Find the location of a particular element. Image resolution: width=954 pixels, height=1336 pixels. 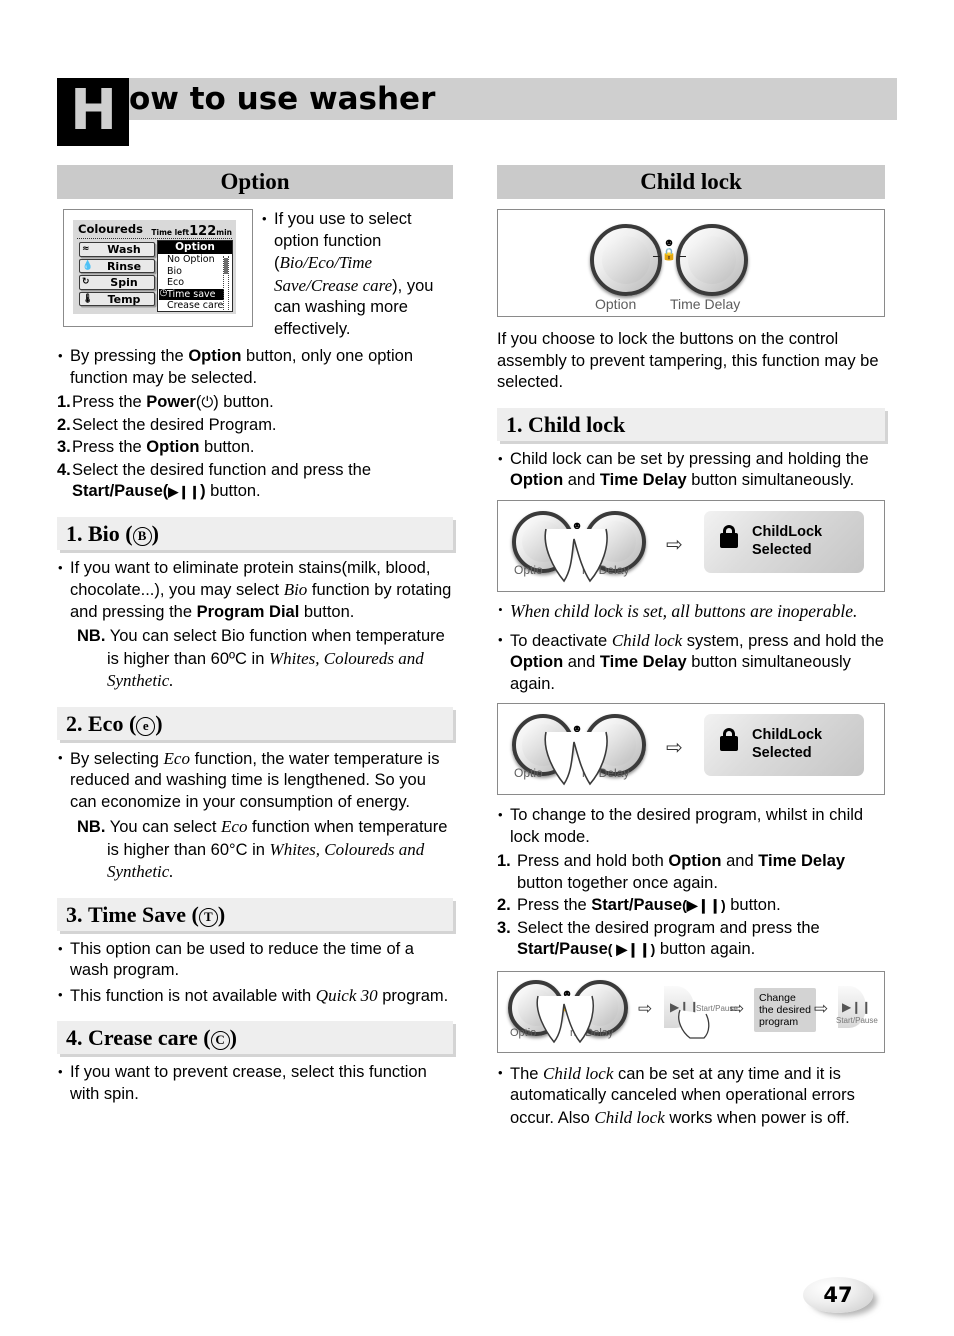

lcd-menu-item-temp: 🌡 Temp is located at coordinates (117, 298).